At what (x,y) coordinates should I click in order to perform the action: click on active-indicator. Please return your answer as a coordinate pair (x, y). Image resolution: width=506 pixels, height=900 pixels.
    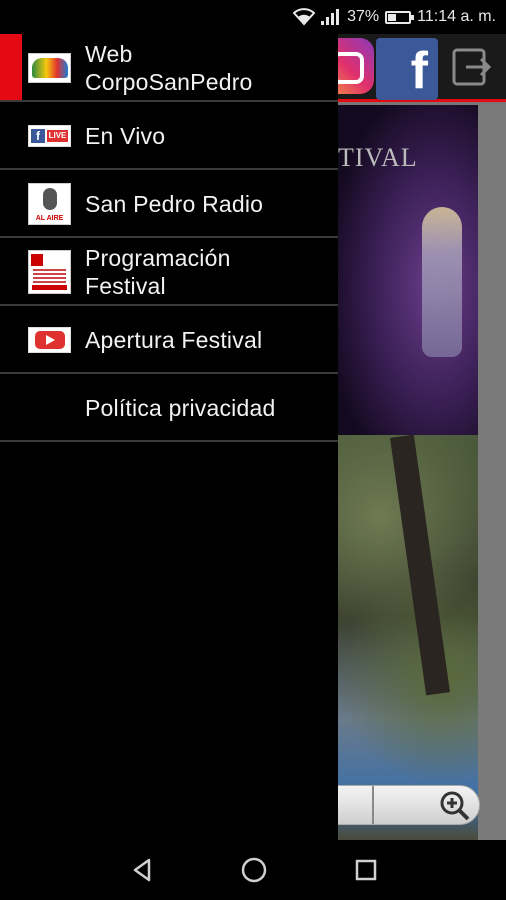
    Looking at the image, I should click on (11, 68).